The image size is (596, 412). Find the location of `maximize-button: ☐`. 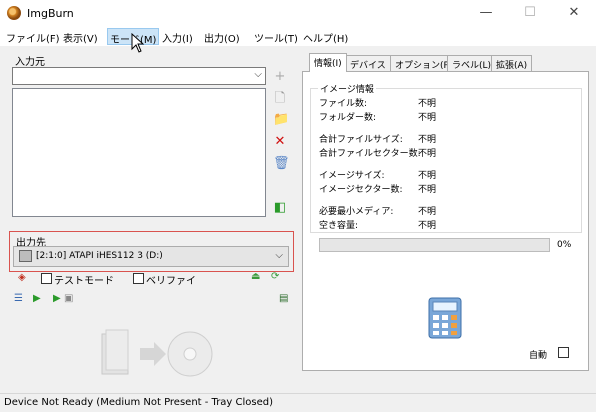

maximize-button: ☐ is located at coordinates (530, 14).